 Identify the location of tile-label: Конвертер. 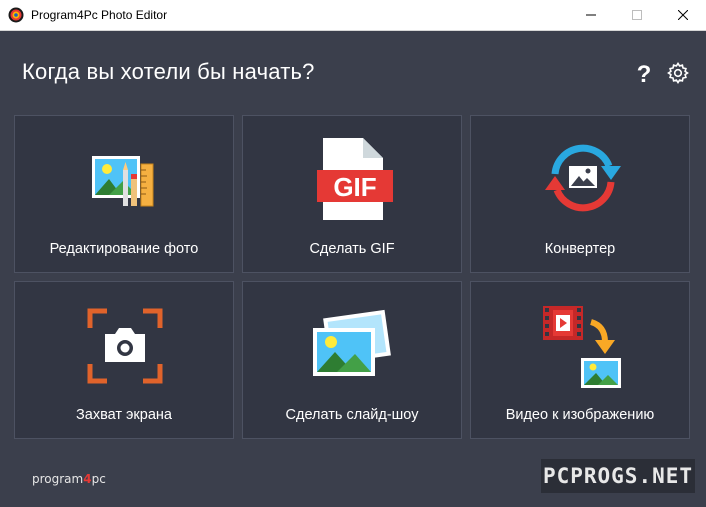
(580, 249).